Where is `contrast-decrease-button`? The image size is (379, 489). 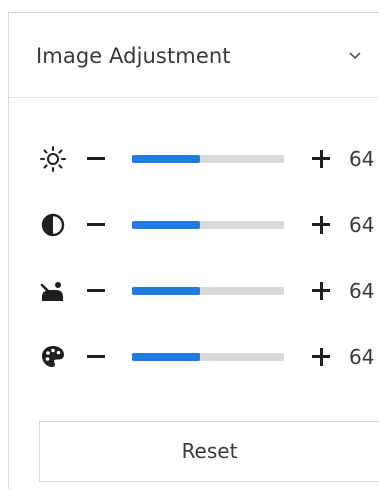 contrast-decrease-button is located at coordinates (97, 225).